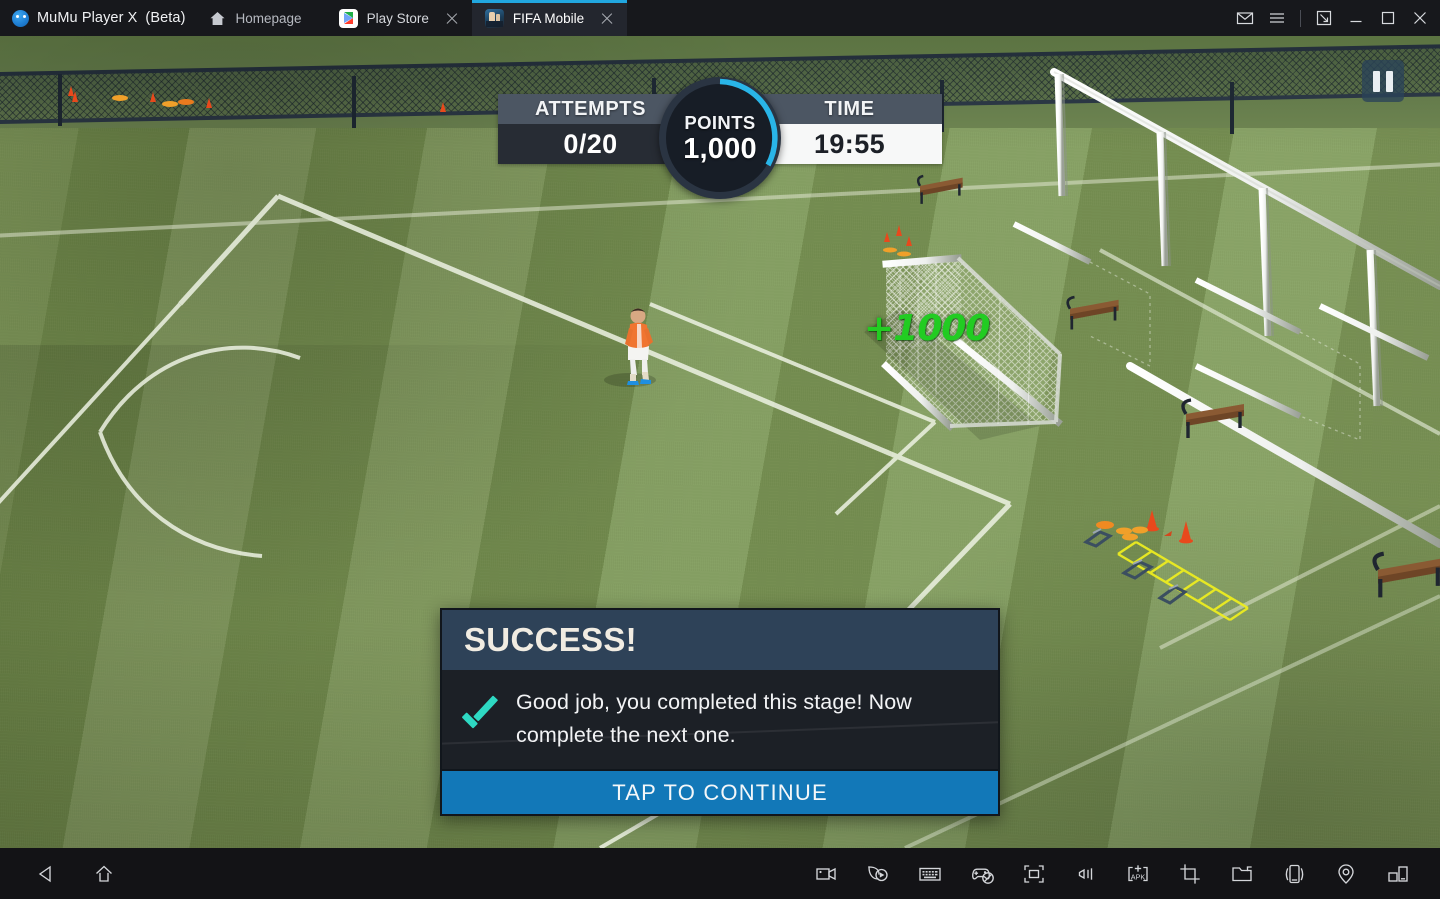 This screenshot has height=899, width=1440. I want to click on tab-strip: Play Store FIFA Mobile, so click(476, 18).